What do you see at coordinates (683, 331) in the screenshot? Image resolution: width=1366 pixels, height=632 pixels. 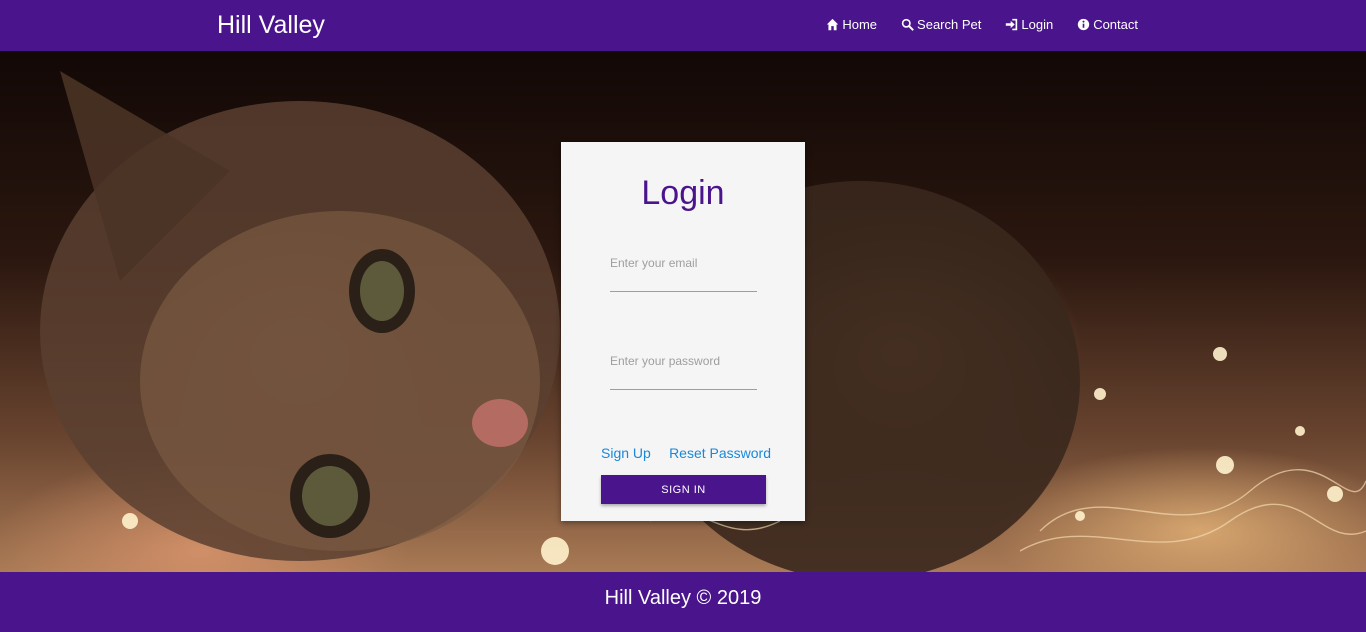 I see `login-card: Login Sign Up Reset Password SIGN IN` at bounding box center [683, 331].